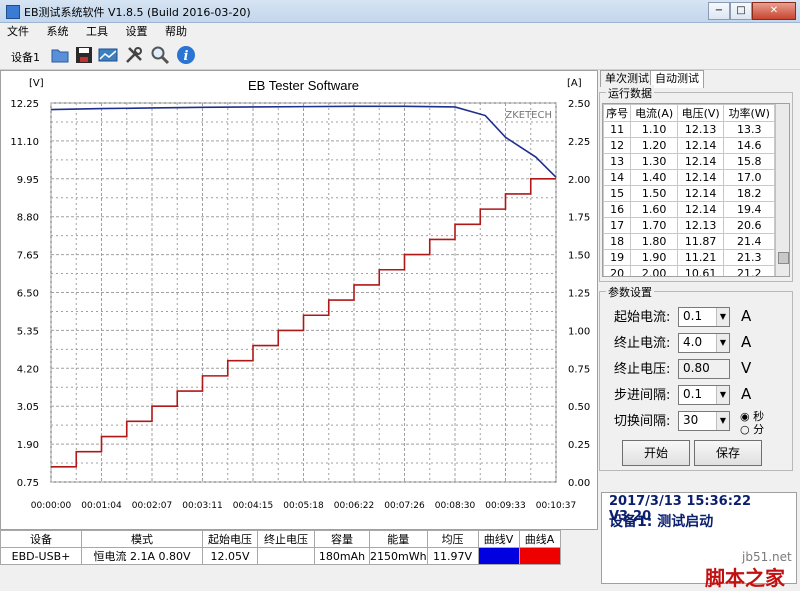 The height and width of the screenshot is (591, 800). I want to click on table-cell: 18, so click(617, 241).